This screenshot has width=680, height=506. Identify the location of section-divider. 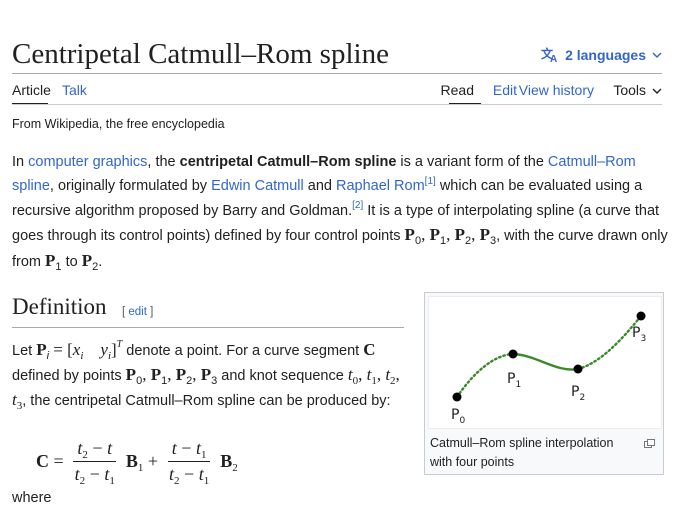
(208, 327).